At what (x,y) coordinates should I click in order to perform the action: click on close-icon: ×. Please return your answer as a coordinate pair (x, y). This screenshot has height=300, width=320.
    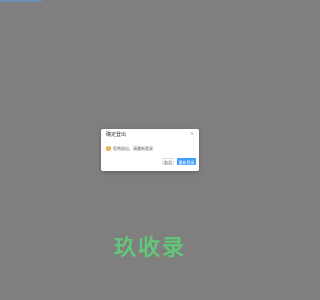
    Looking at the image, I should click on (192, 134).